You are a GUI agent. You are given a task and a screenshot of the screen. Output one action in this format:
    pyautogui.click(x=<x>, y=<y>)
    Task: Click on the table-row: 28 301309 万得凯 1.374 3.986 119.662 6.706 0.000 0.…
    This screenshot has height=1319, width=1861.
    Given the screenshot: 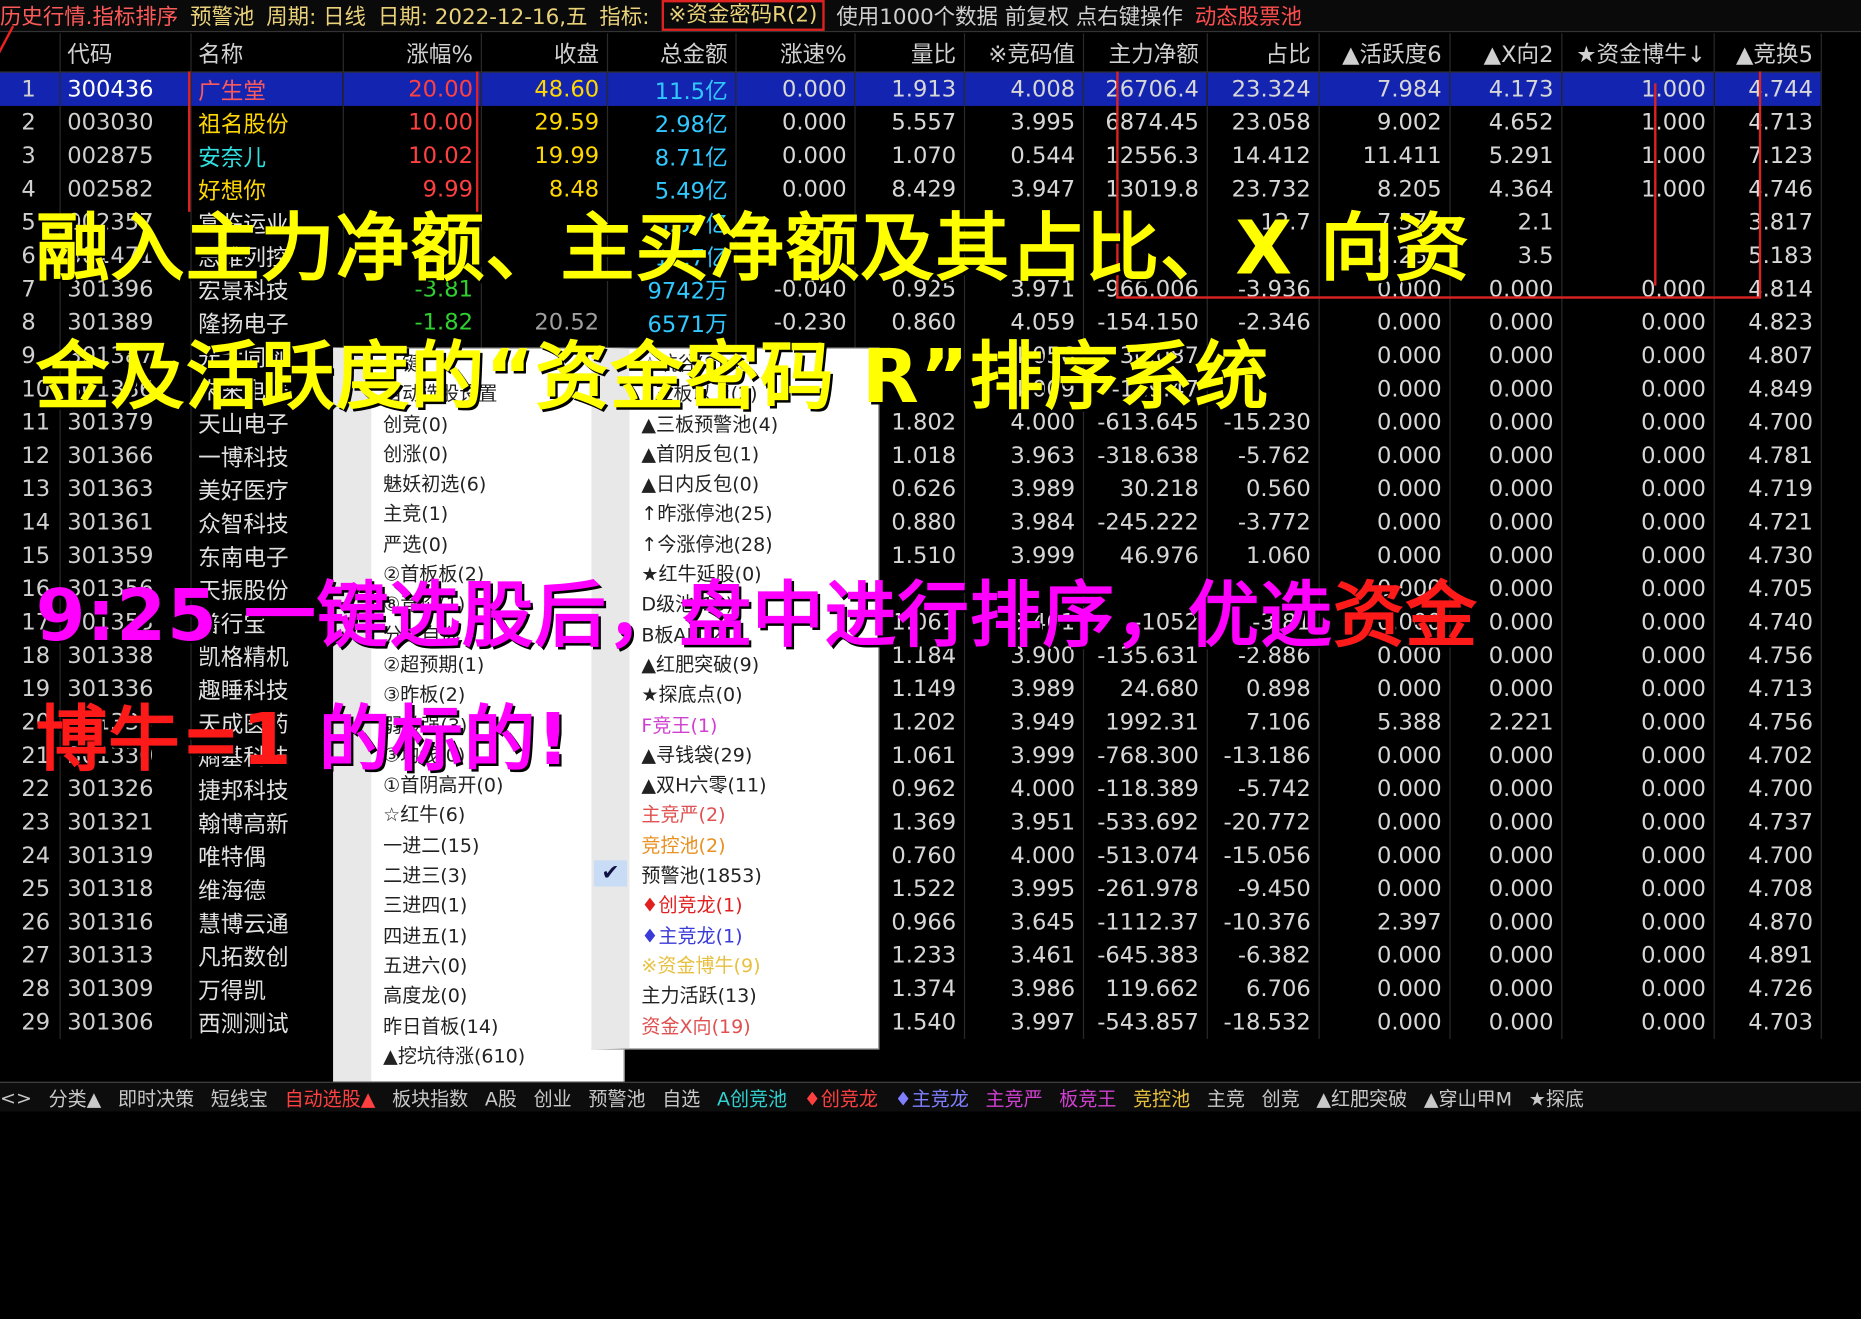 What is the action you would take?
    pyautogui.click(x=911, y=989)
    